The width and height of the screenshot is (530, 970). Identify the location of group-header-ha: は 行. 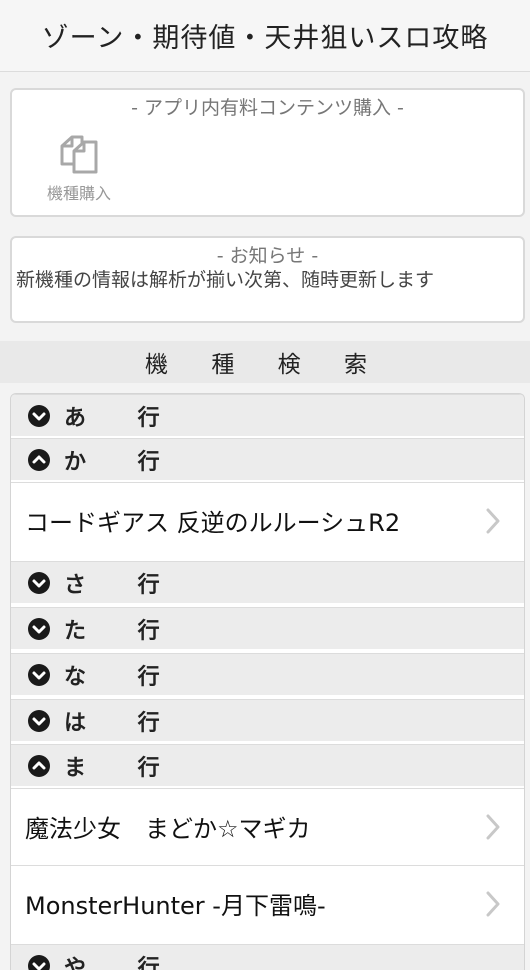
(267, 720).